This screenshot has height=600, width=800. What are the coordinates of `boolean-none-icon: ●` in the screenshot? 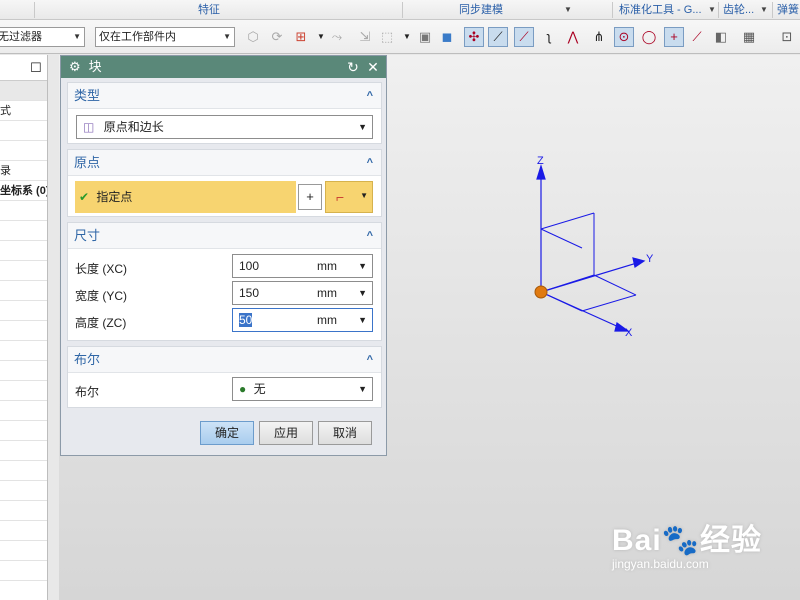 It's located at (243, 389).